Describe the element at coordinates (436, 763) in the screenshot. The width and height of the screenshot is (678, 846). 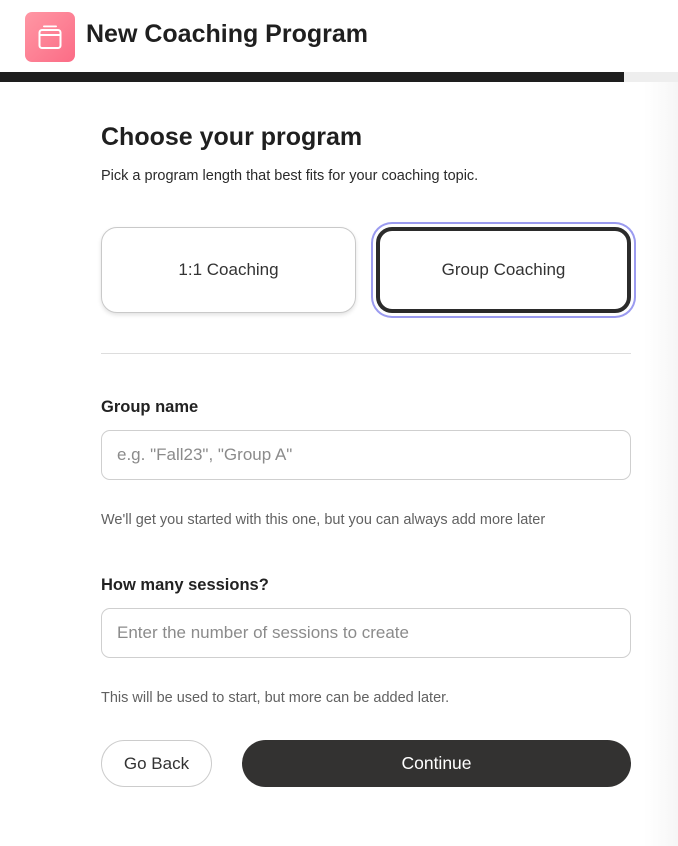
I see `continue-button: Continue` at that location.